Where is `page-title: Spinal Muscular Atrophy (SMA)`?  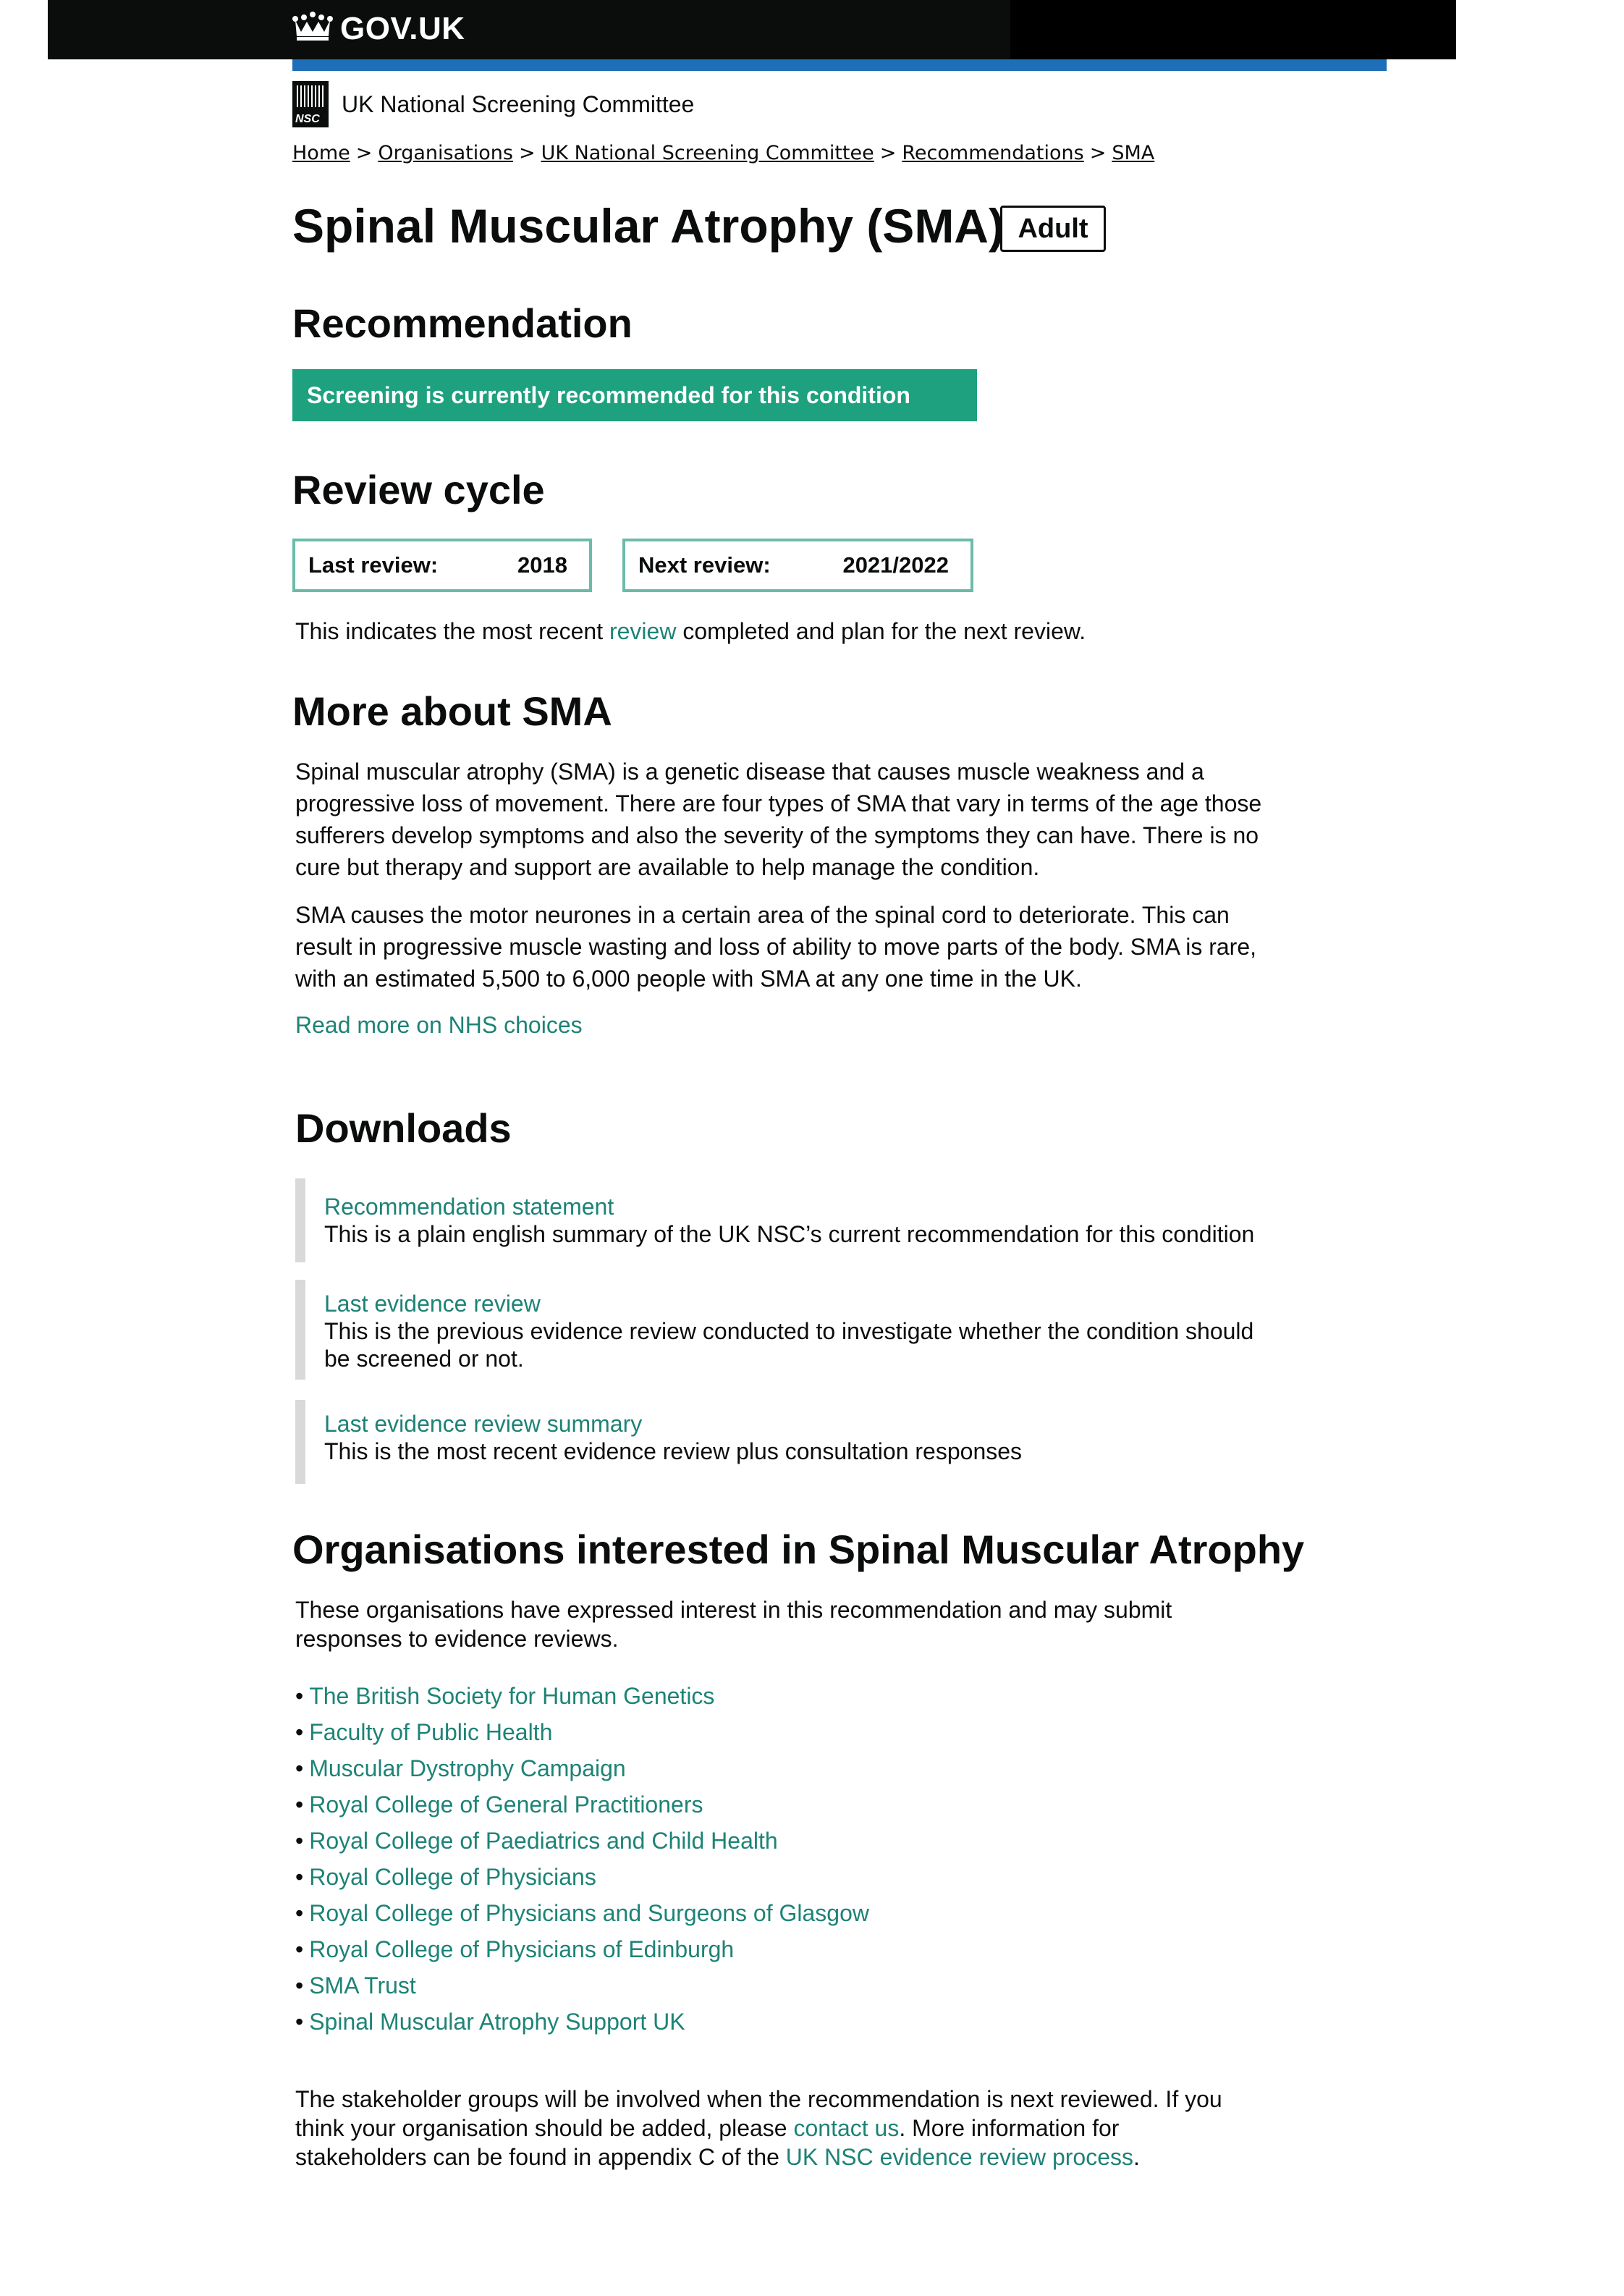
page-title: Spinal Muscular Atrophy (SMA) is located at coordinates (648, 226).